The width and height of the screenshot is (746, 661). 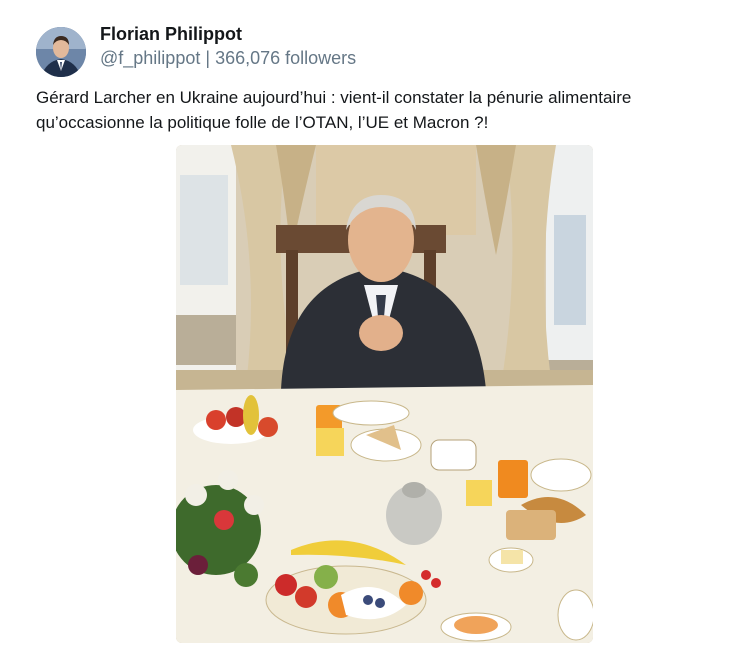 I want to click on author-handle: @f_philippot, so click(x=150, y=58).